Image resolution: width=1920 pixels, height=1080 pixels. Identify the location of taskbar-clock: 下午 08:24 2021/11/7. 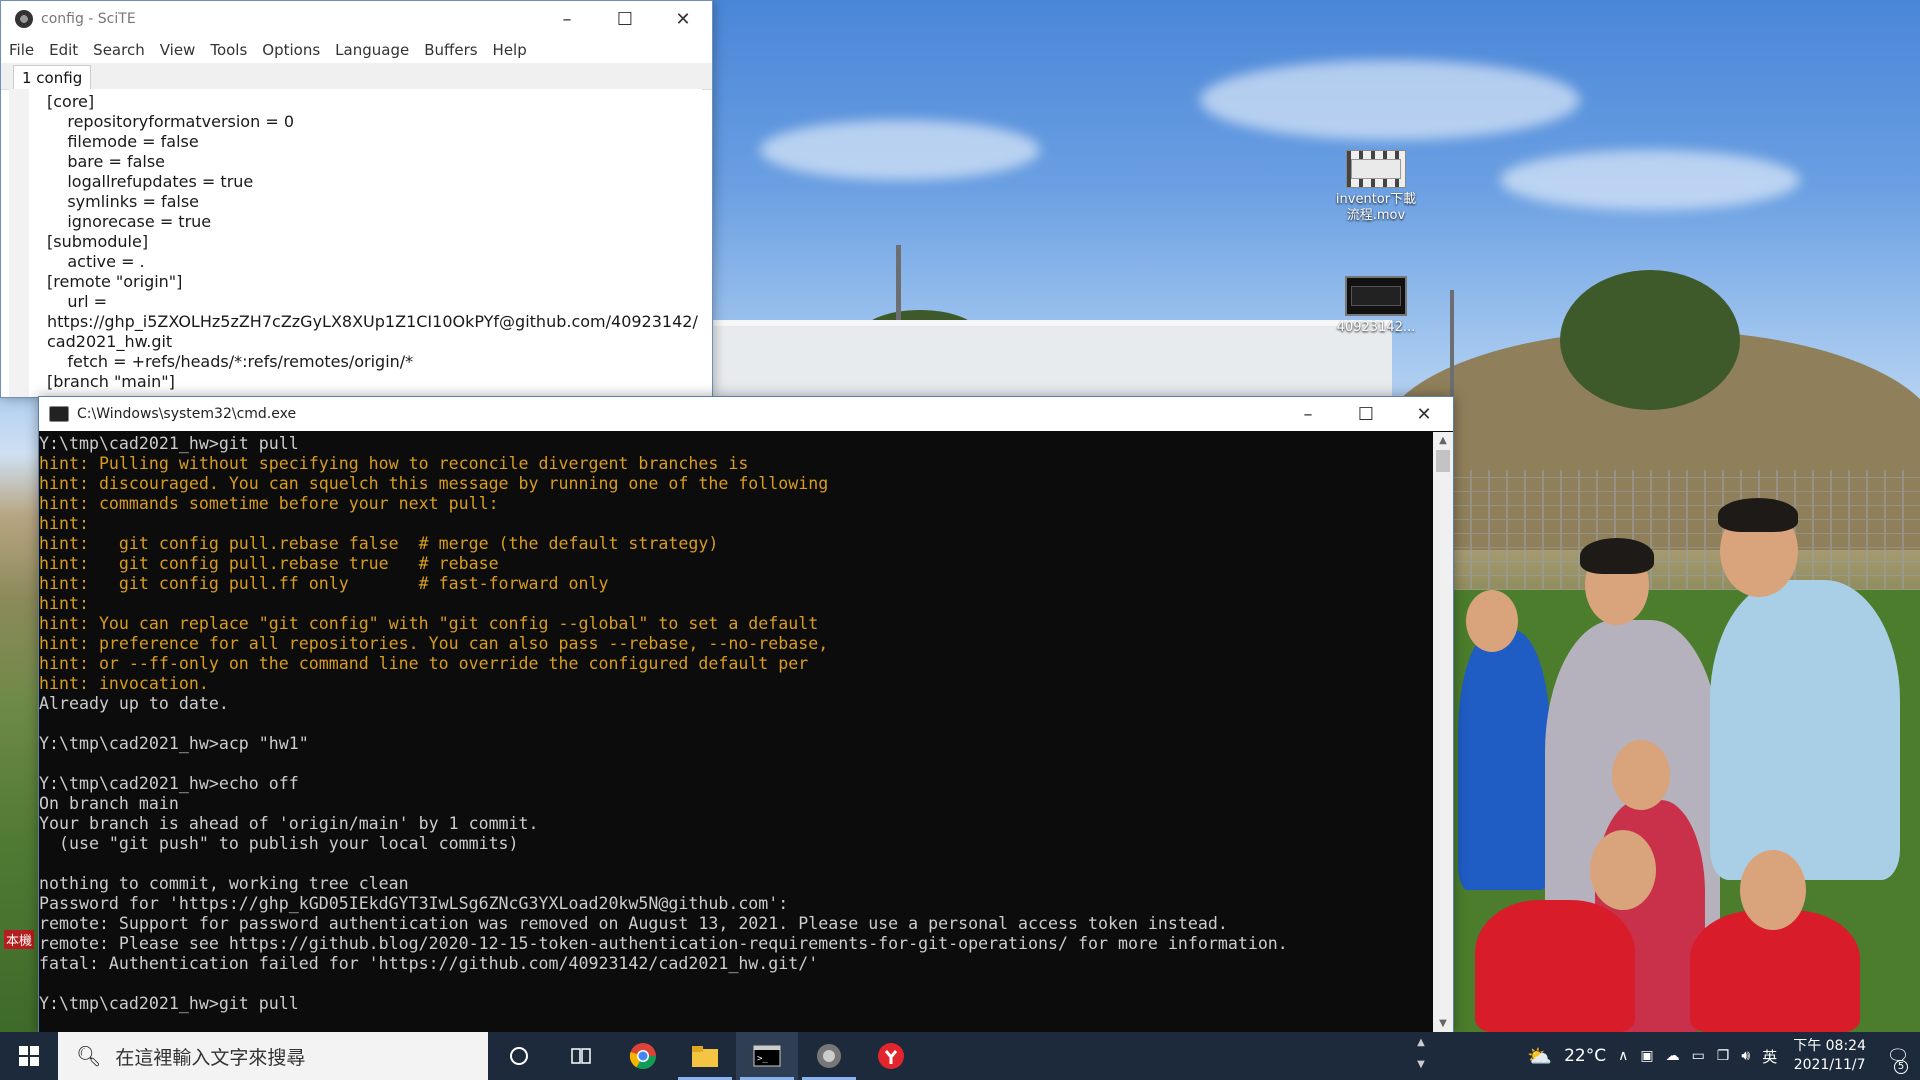
(1829, 1056).